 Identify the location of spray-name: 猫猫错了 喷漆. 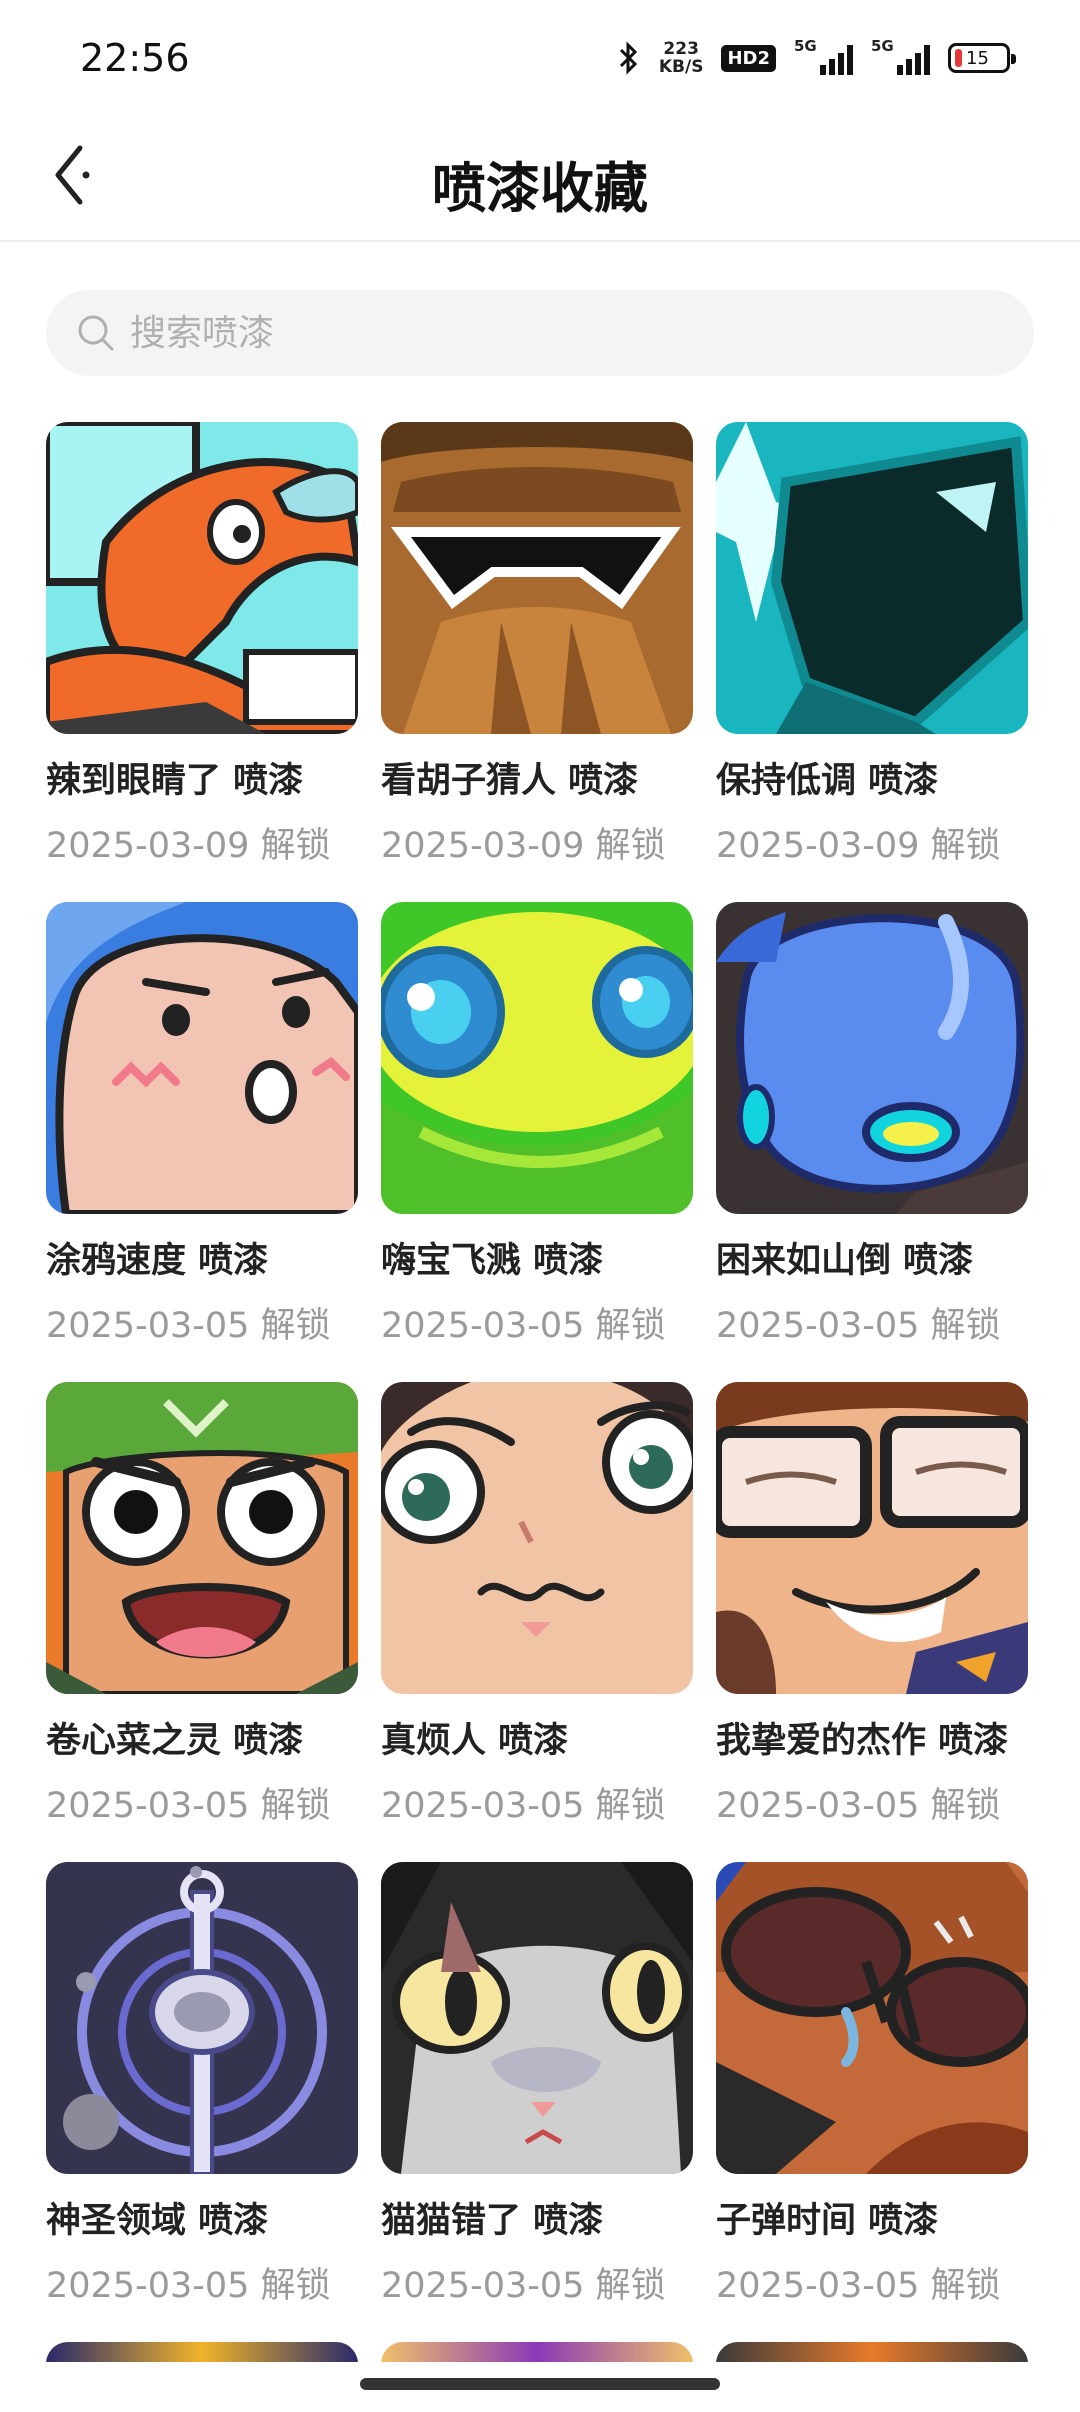
(492, 2221).